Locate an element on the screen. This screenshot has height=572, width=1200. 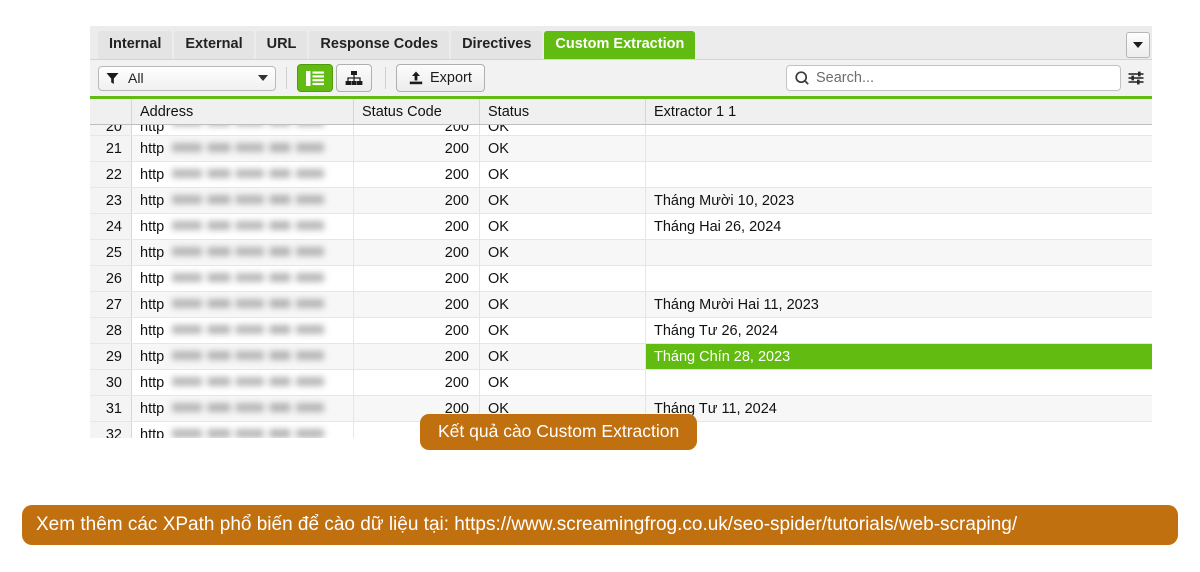
table-row: 26 http 200 OK is located at coordinates (621, 279).